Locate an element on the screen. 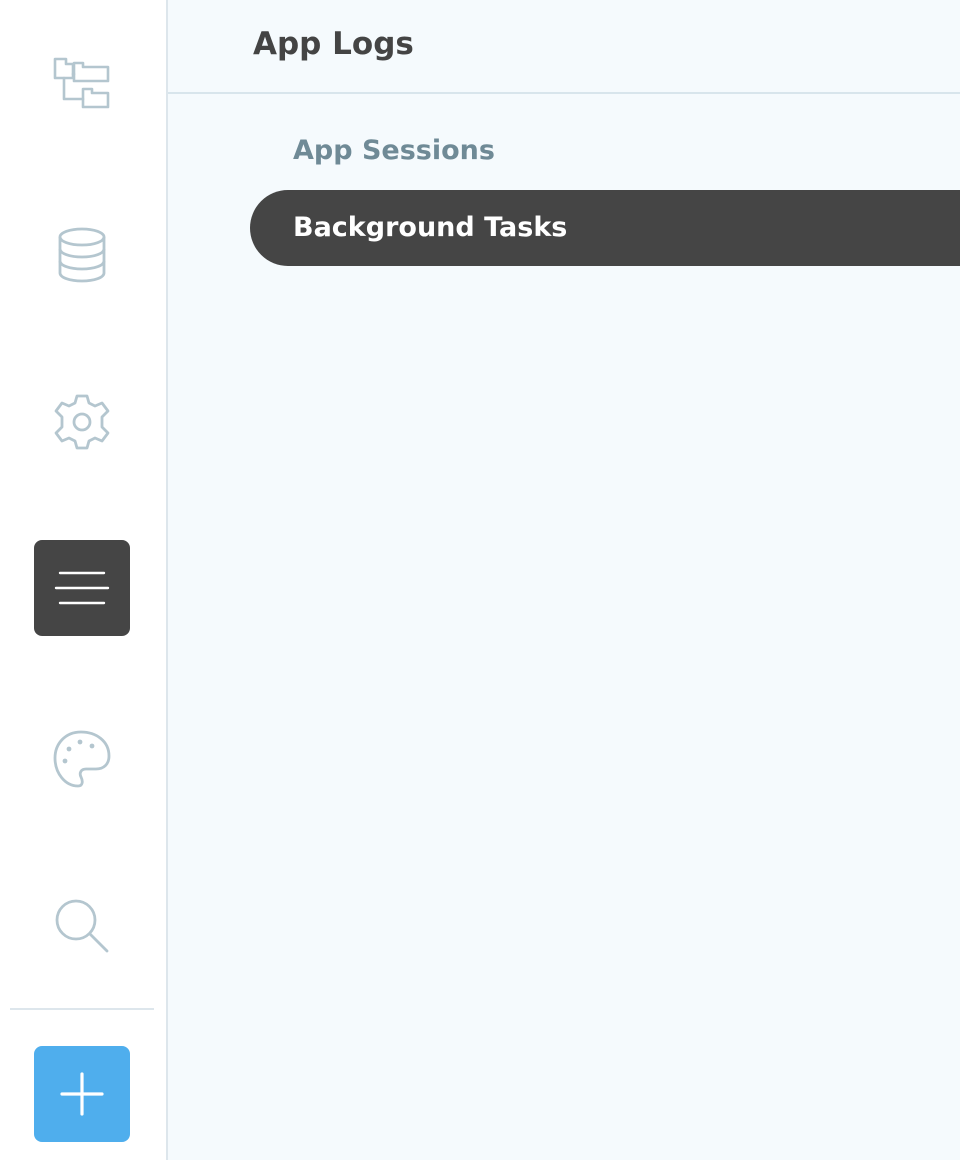 The width and height of the screenshot is (960, 1160). page-header: App Logs is located at coordinates (564, 47).